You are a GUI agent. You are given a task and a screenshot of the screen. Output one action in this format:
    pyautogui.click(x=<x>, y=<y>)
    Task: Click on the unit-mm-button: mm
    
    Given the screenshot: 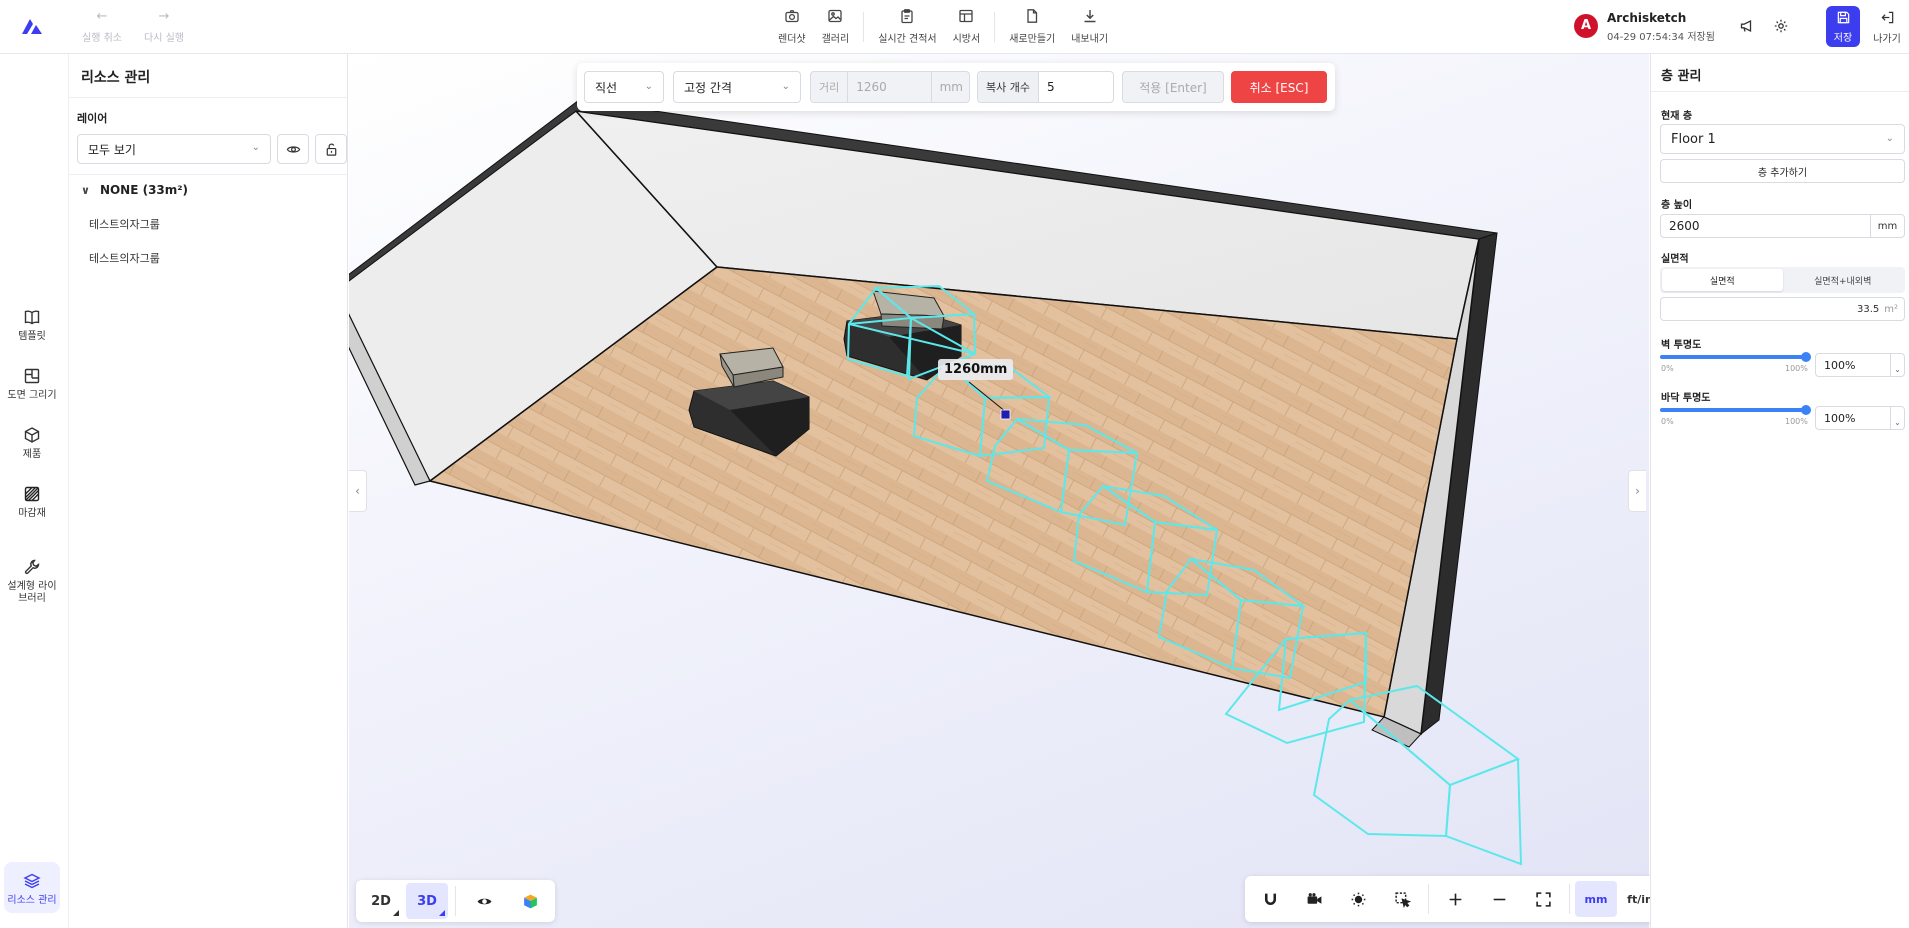 What is the action you would take?
    pyautogui.click(x=1596, y=899)
    